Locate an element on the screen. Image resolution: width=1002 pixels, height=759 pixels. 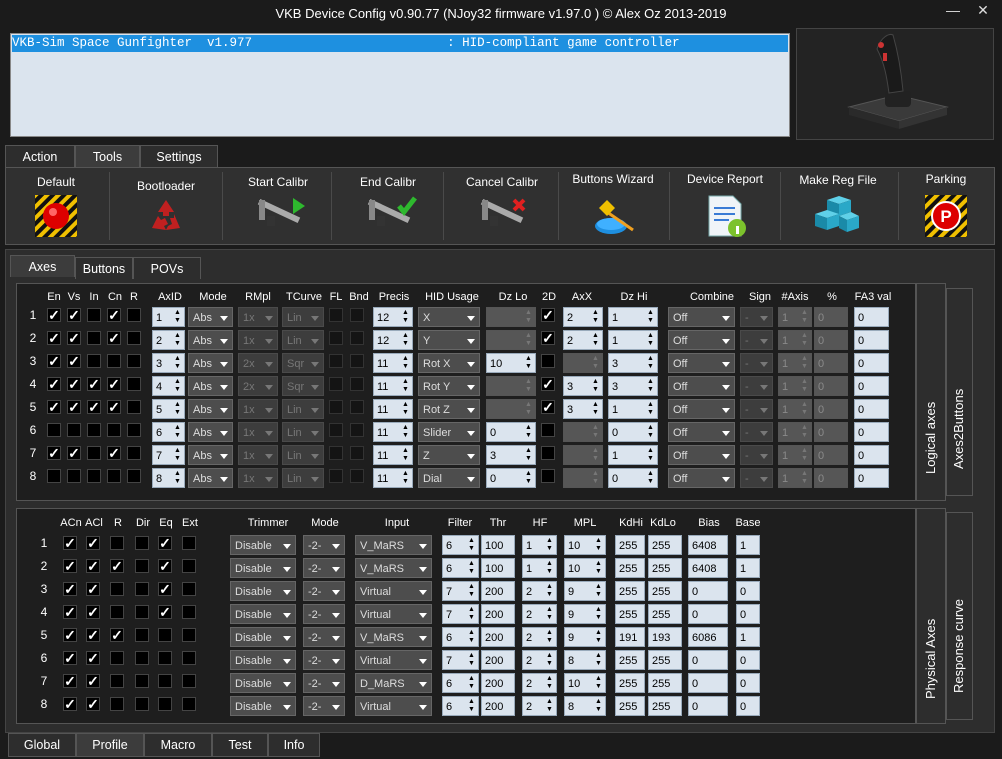
dz-lo-spinner: 0 ▲ ▼ is located at coordinates (511, 432).